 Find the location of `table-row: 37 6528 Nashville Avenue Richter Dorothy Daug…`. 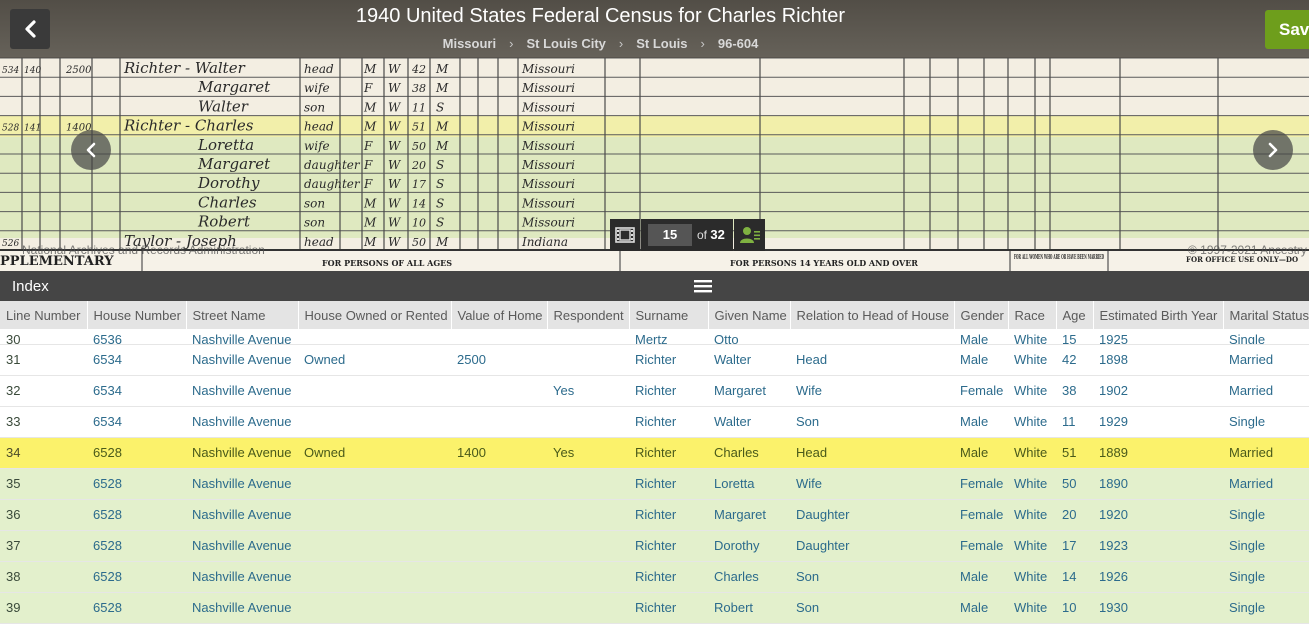

table-row: 37 6528 Nashville Avenue Richter Dorothy Daug… is located at coordinates (654, 545).